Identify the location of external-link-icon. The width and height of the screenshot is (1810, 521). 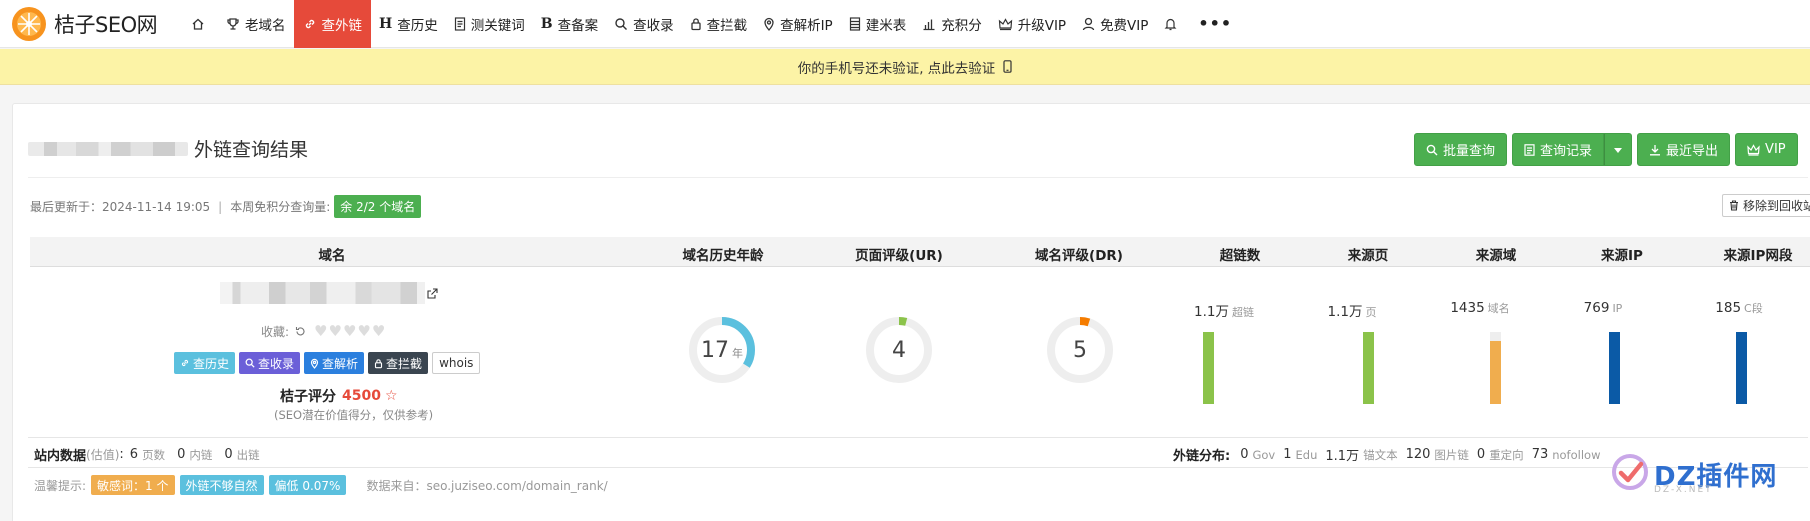
(432, 293).